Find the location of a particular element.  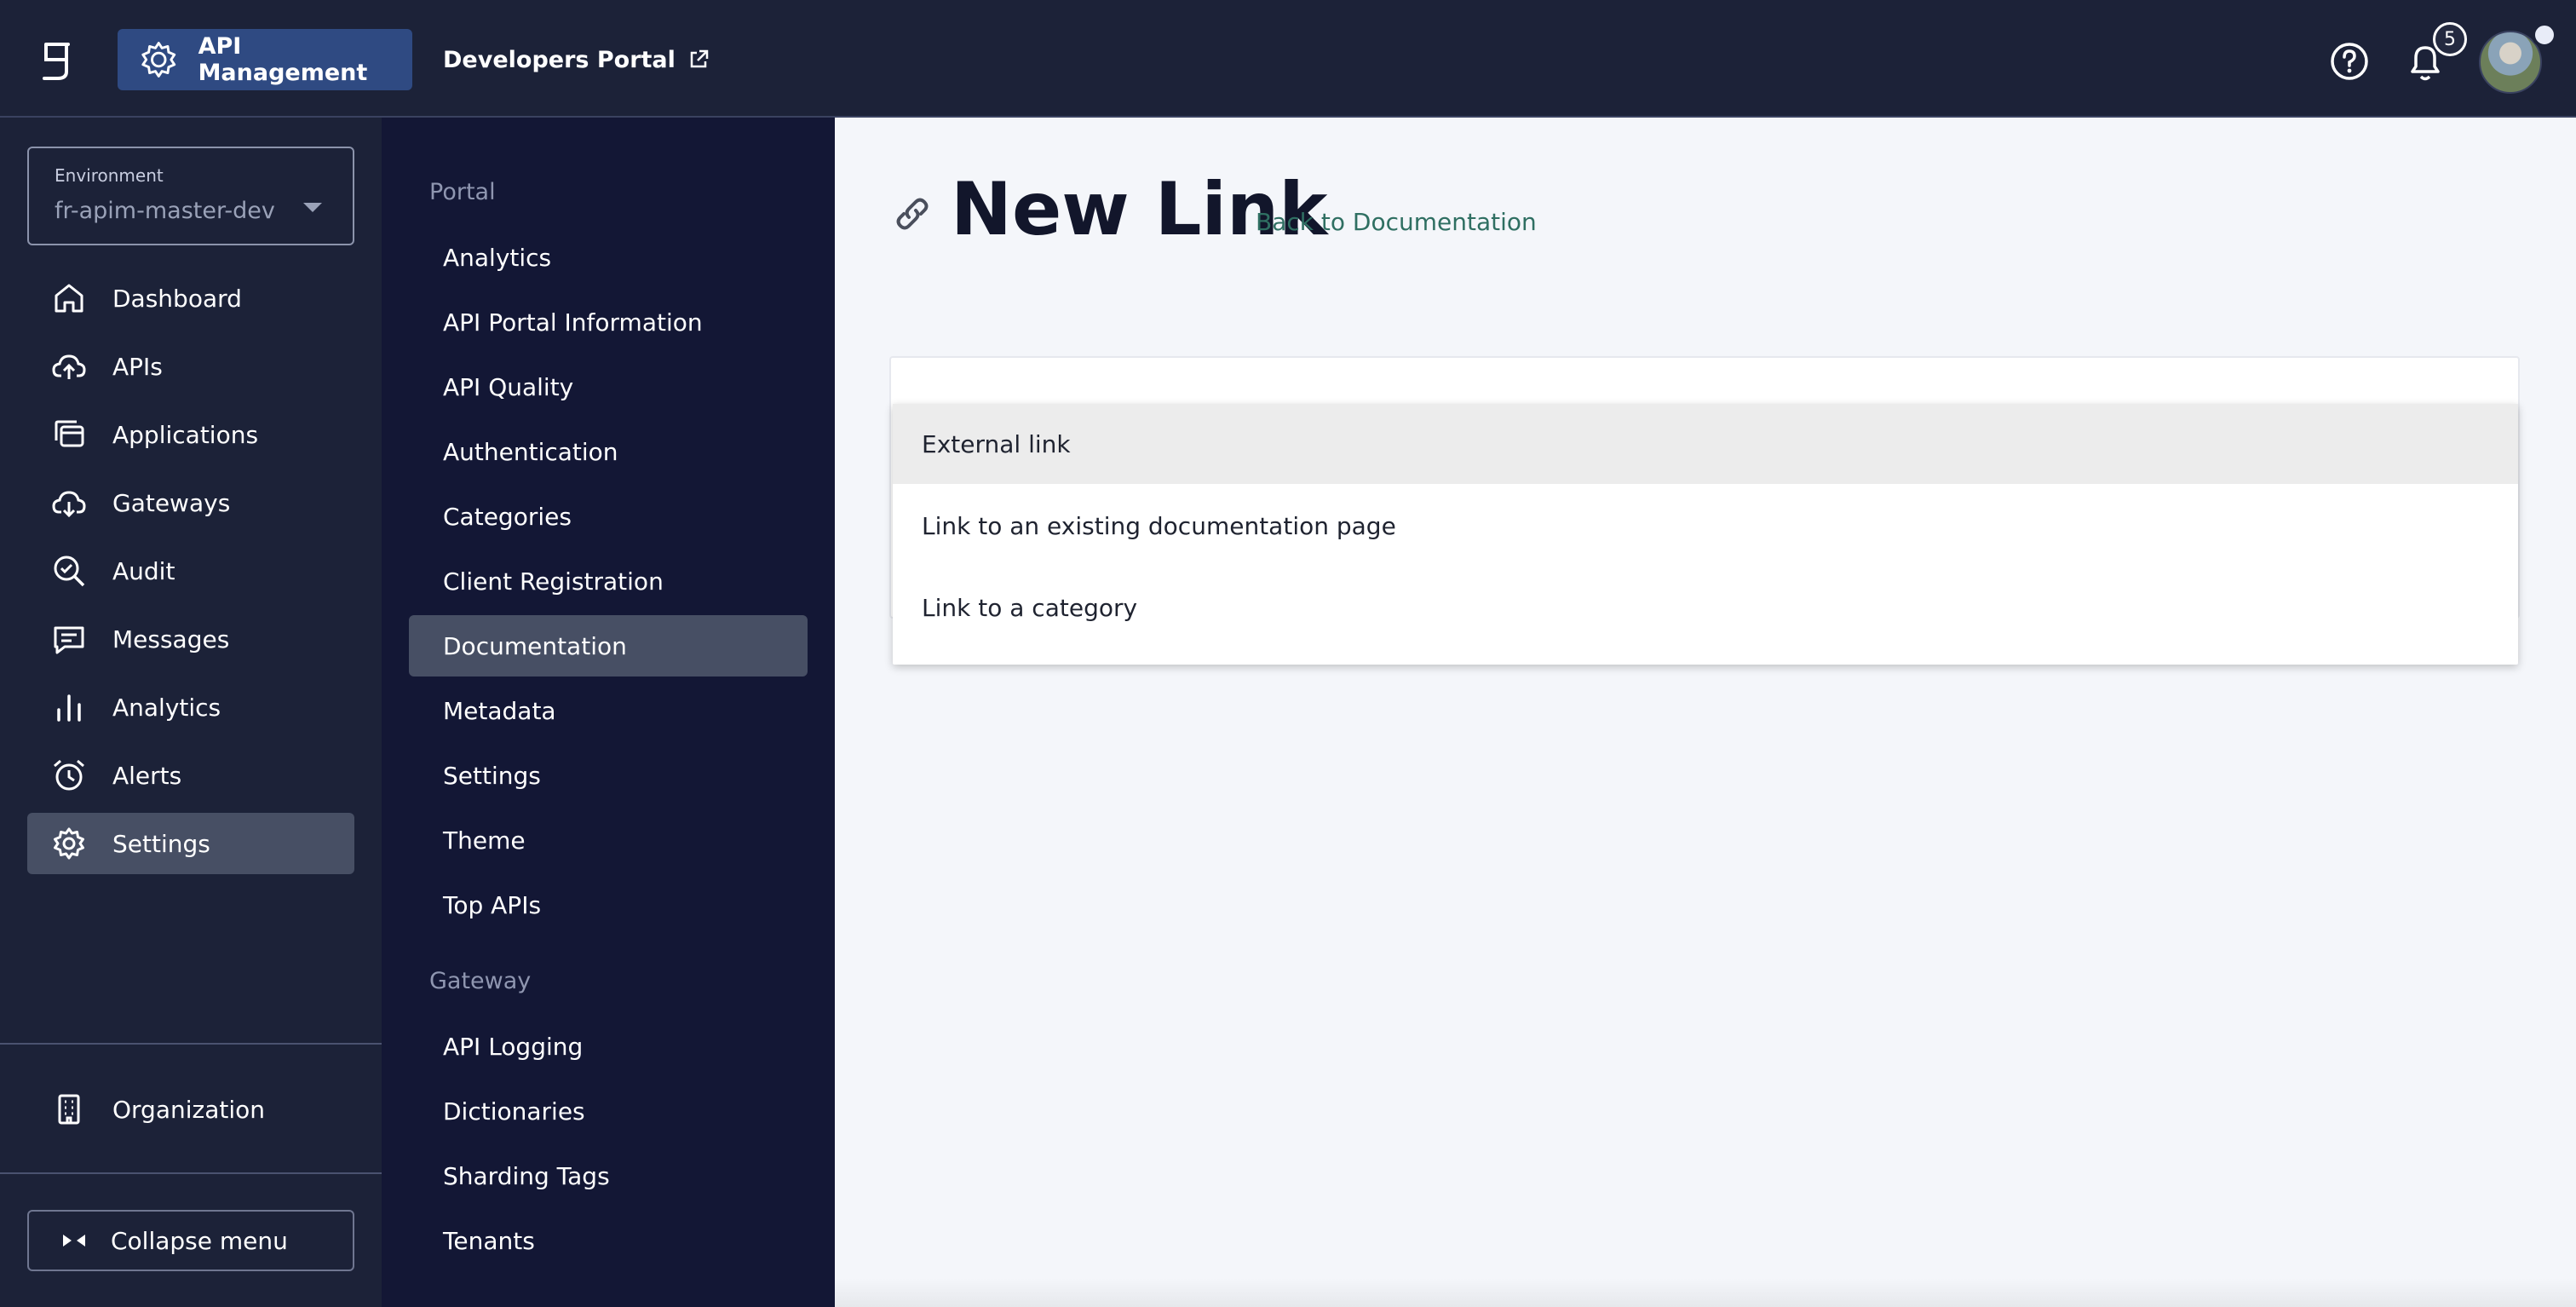

submenu-group-title: Portal is located at coordinates (463, 192).